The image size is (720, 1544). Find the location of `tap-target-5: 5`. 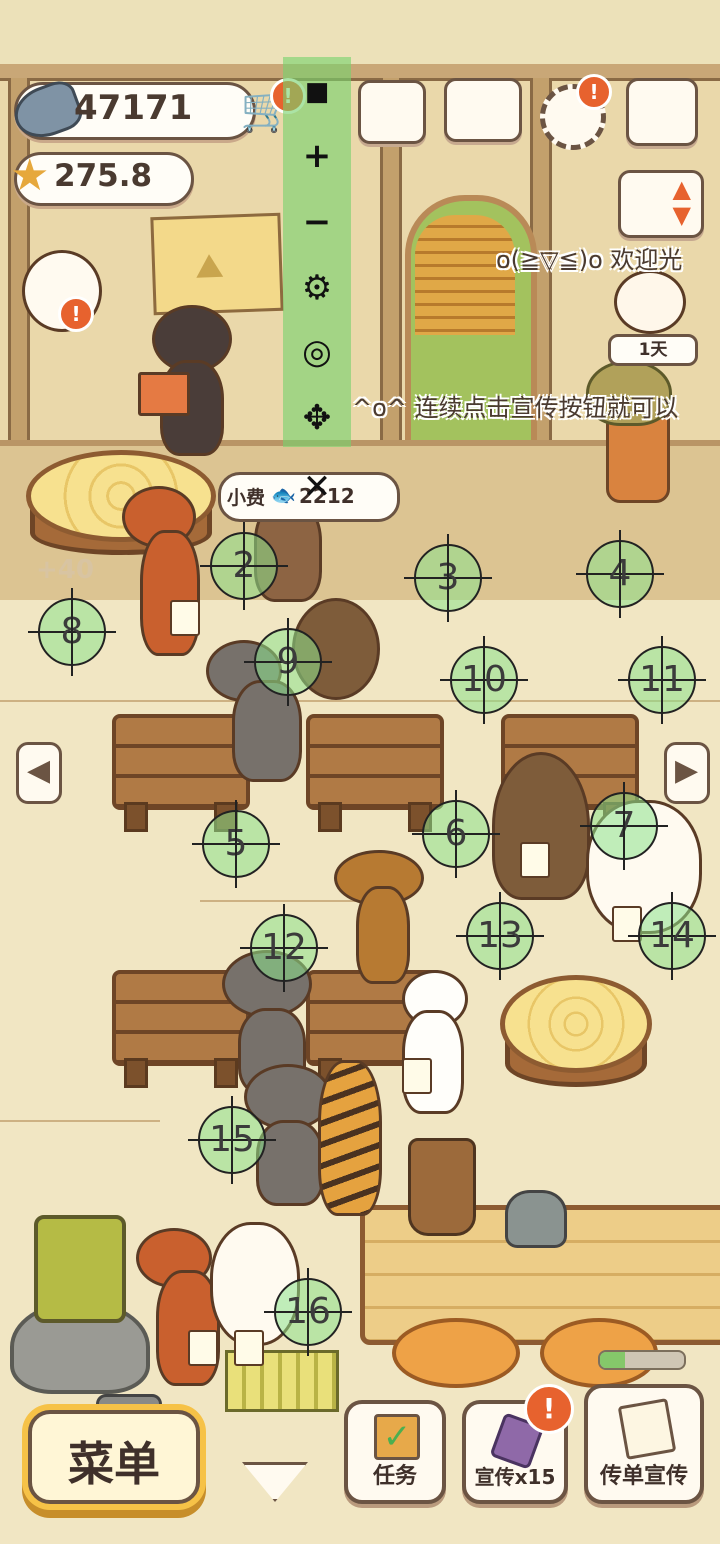

tap-target-5: 5 is located at coordinates (236, 844).